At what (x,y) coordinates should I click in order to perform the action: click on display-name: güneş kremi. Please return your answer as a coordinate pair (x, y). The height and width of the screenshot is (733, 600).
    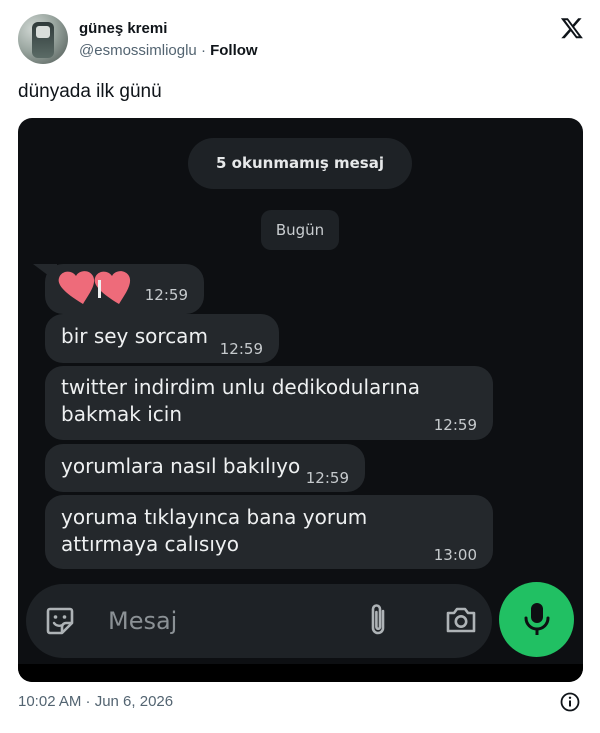
    Looking at the image, I should click on (123, 28).